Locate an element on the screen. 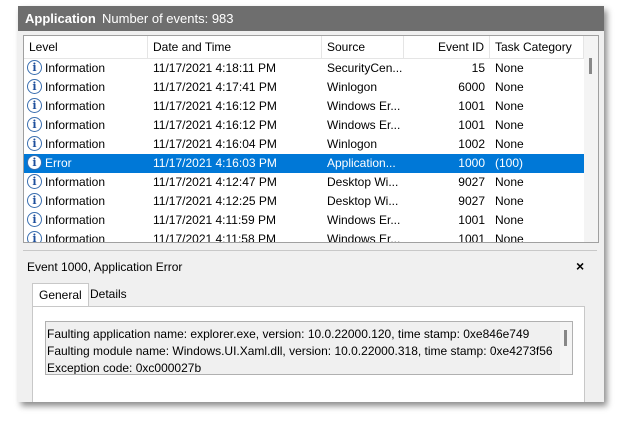  column-task-category: Task Category is located at coordinates (537, 47).